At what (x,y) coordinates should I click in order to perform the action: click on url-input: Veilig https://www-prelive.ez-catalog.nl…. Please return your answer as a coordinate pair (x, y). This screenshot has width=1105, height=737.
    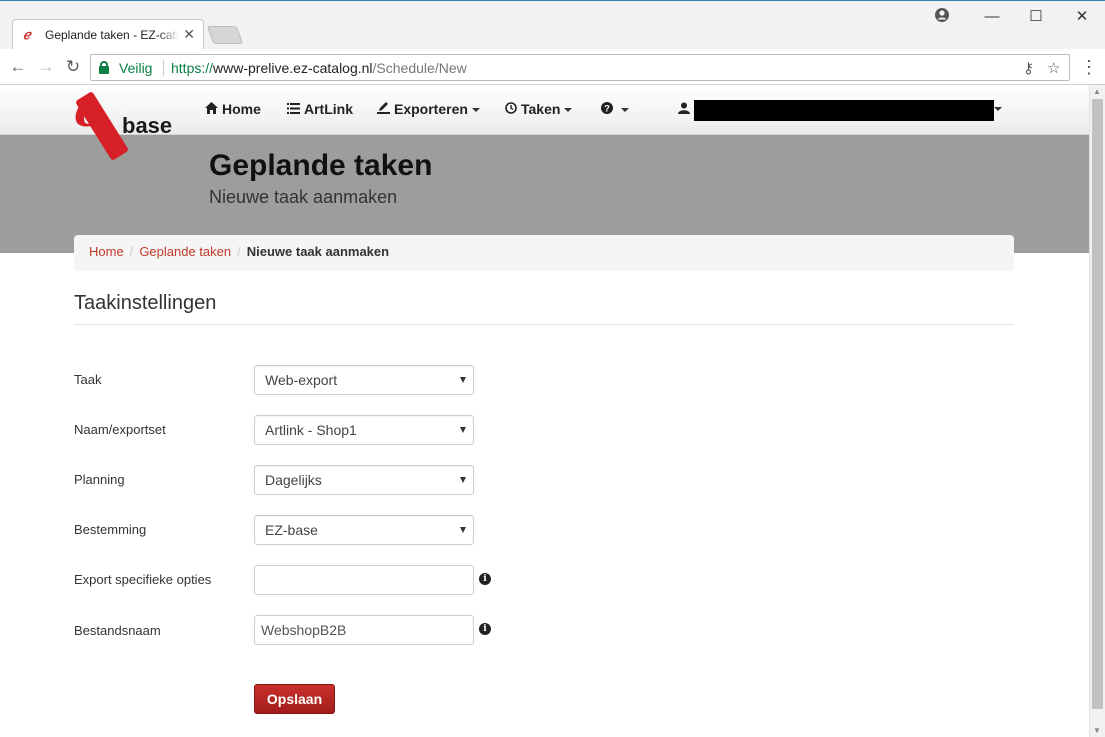
    Looking at the image, I should click on (580, 67).